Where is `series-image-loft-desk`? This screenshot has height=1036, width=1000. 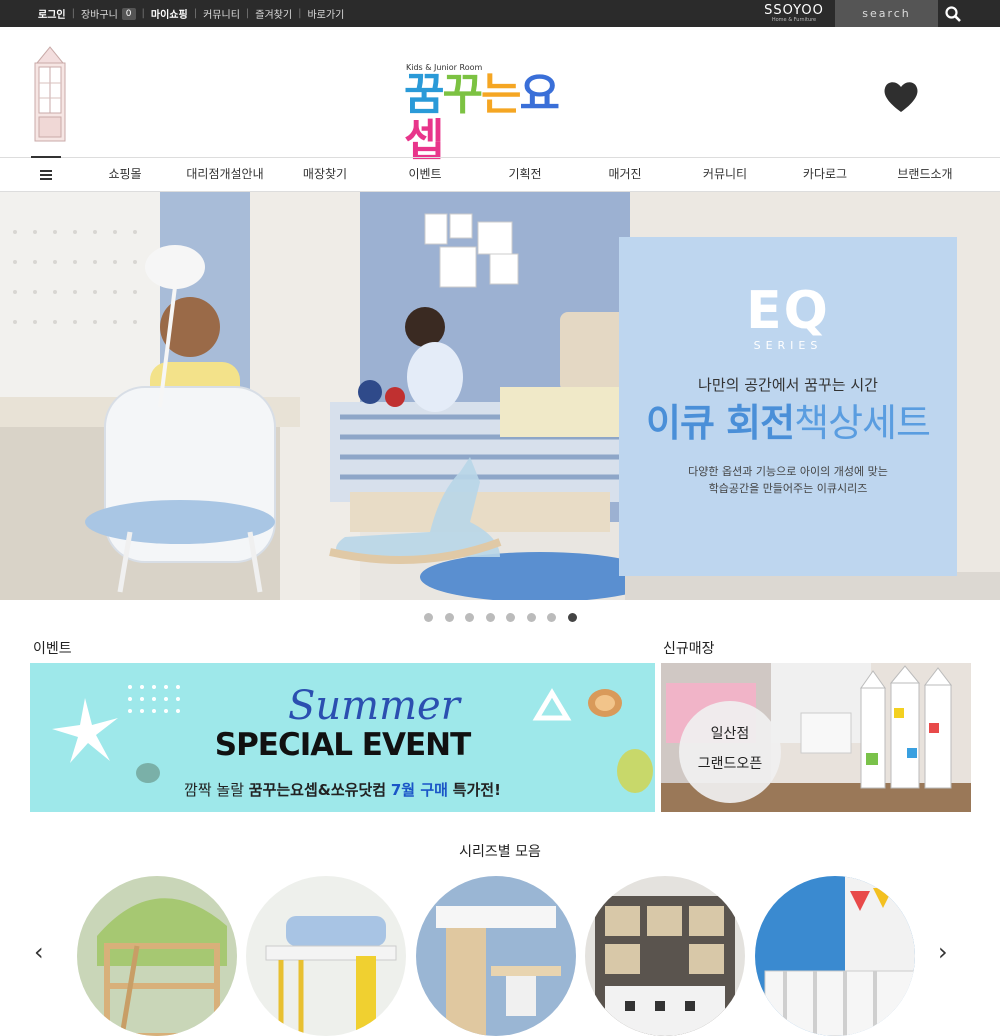
series-image-loft-desk is located at coordinates (496, 956).